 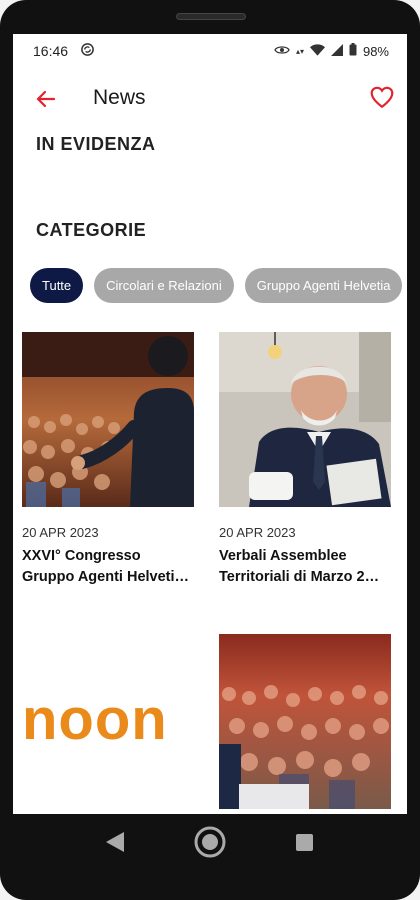 I want to click on section-heading-categories: CATEGORIE, so click(x=91, y=230).